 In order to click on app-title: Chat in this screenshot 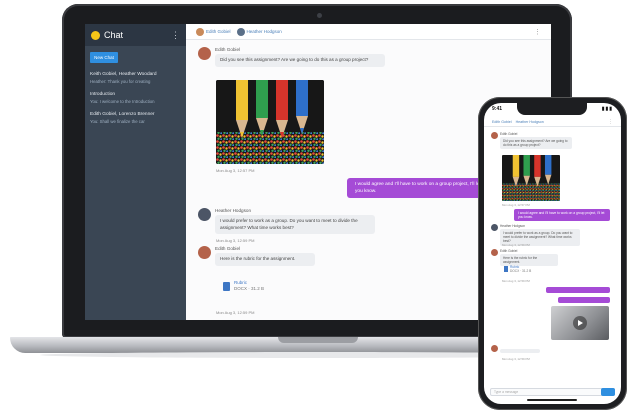, I will do `click(114, 35)`.